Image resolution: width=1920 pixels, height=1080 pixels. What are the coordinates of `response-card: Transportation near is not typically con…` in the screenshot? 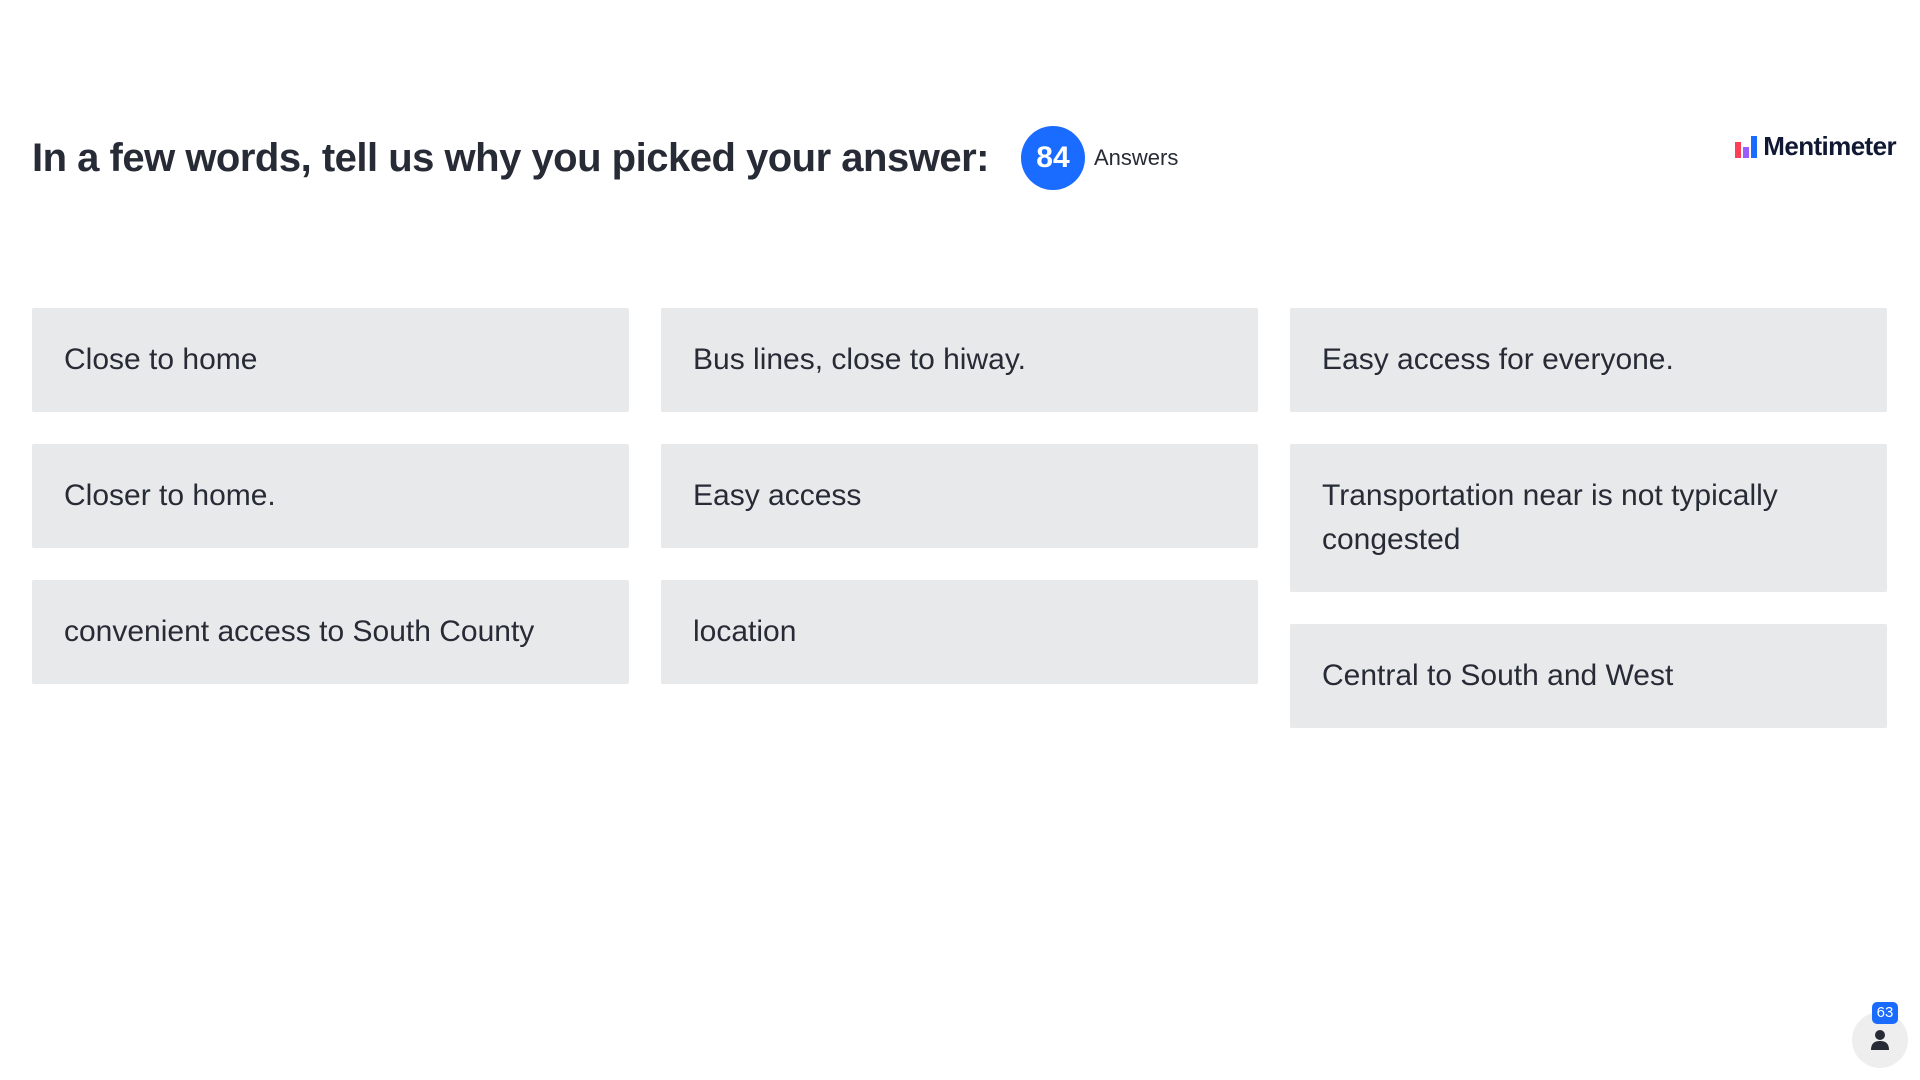 It's located at (1588, 518).